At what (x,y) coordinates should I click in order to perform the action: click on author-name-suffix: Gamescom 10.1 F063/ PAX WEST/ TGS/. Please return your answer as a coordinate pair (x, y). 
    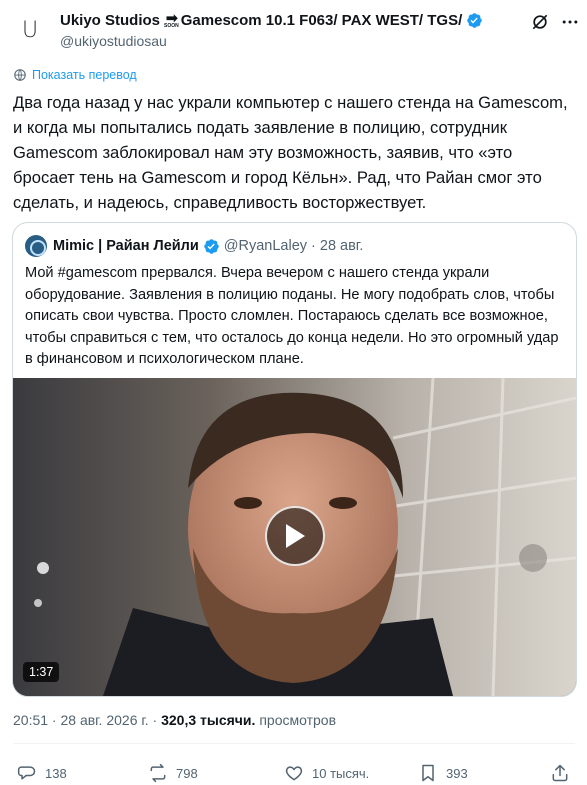
    Looking at the image, I should click on (322, 20).